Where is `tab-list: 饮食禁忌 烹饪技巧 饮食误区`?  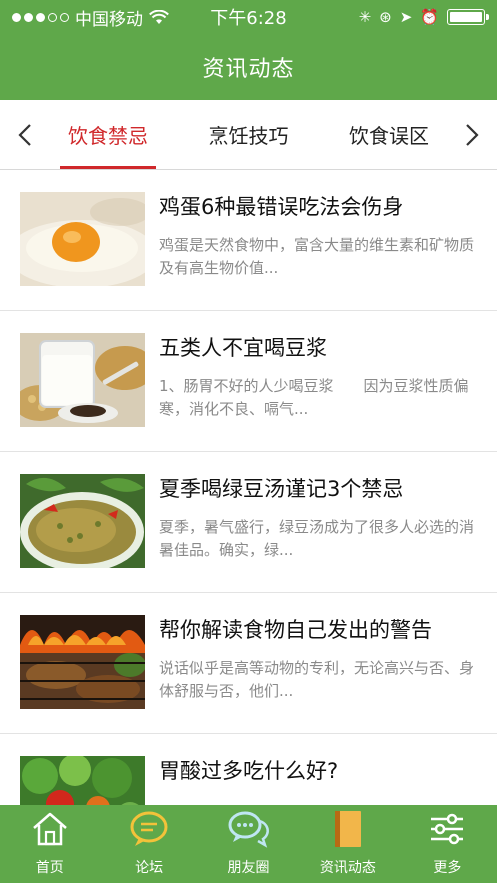 tab-list: 饮食禁忌 烹饪技巧 饮食误区 is located at coordinates (248, 134).